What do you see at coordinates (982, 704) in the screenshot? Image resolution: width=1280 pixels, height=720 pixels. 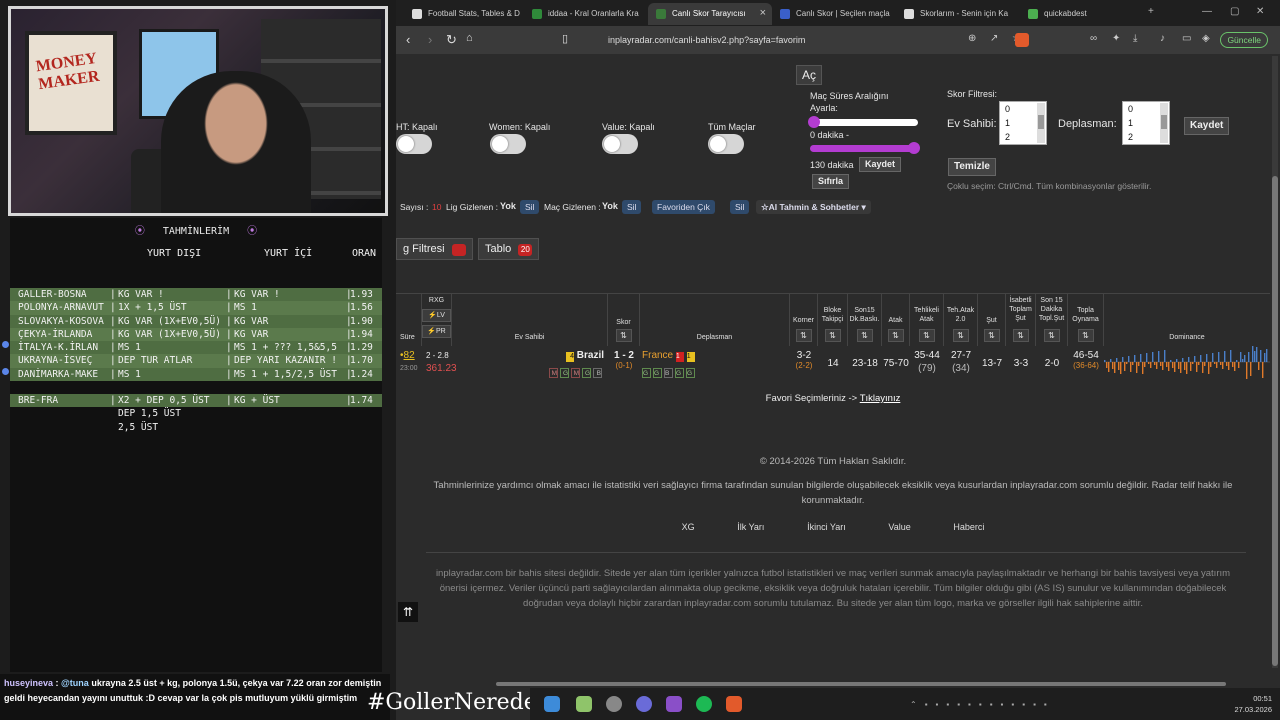 I see `tray-icons: ⌃▪▪▪▪▪▪▪▪▪▪▪▪` at bounding box center [982, 704].